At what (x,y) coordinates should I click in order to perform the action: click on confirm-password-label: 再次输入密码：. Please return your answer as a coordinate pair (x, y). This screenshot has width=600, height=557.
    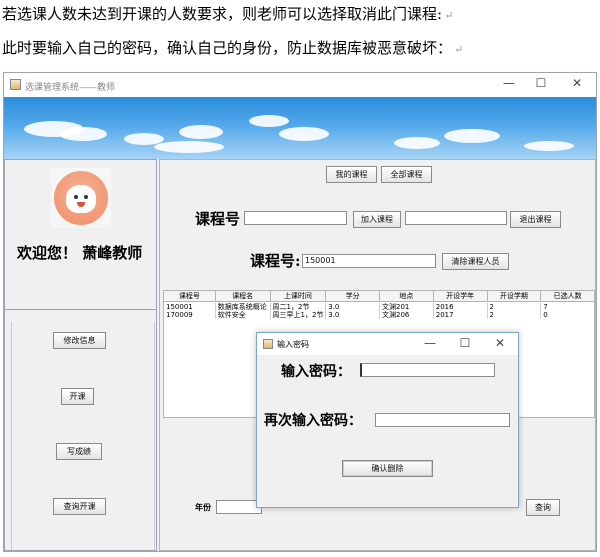
    Looking at the image, I should click on (313, 421).